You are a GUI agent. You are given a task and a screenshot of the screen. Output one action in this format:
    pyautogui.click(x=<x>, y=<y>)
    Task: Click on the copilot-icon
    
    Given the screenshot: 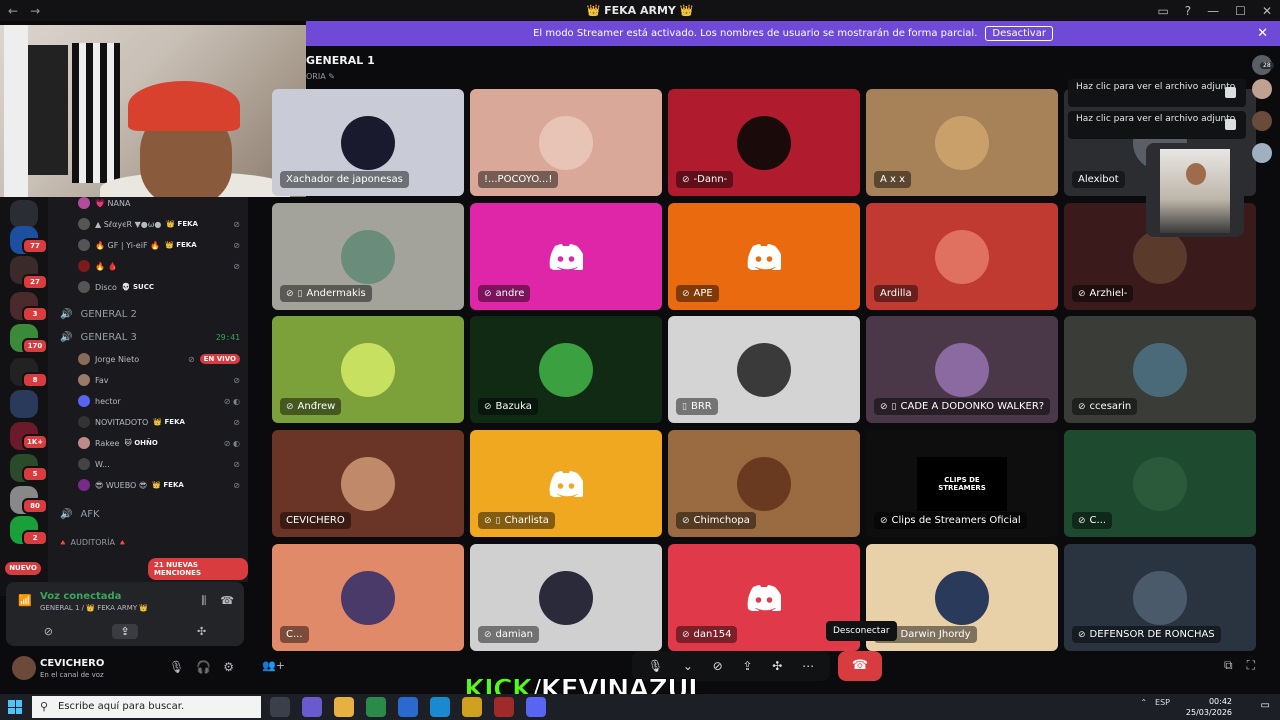 What is the action you would take?
    pyautogui.click(x=312, y=707)
    